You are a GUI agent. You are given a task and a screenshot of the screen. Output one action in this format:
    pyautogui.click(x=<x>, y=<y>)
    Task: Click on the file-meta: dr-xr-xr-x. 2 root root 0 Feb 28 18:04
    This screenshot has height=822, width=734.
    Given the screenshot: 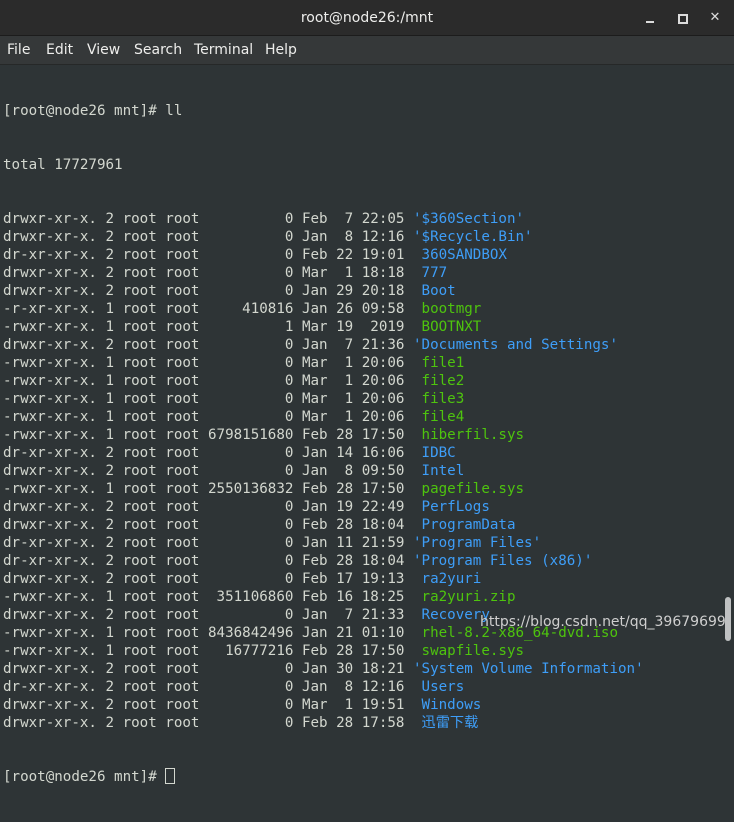 What is the action you would take?
    pyautogui.click(x=208, y=561)
    